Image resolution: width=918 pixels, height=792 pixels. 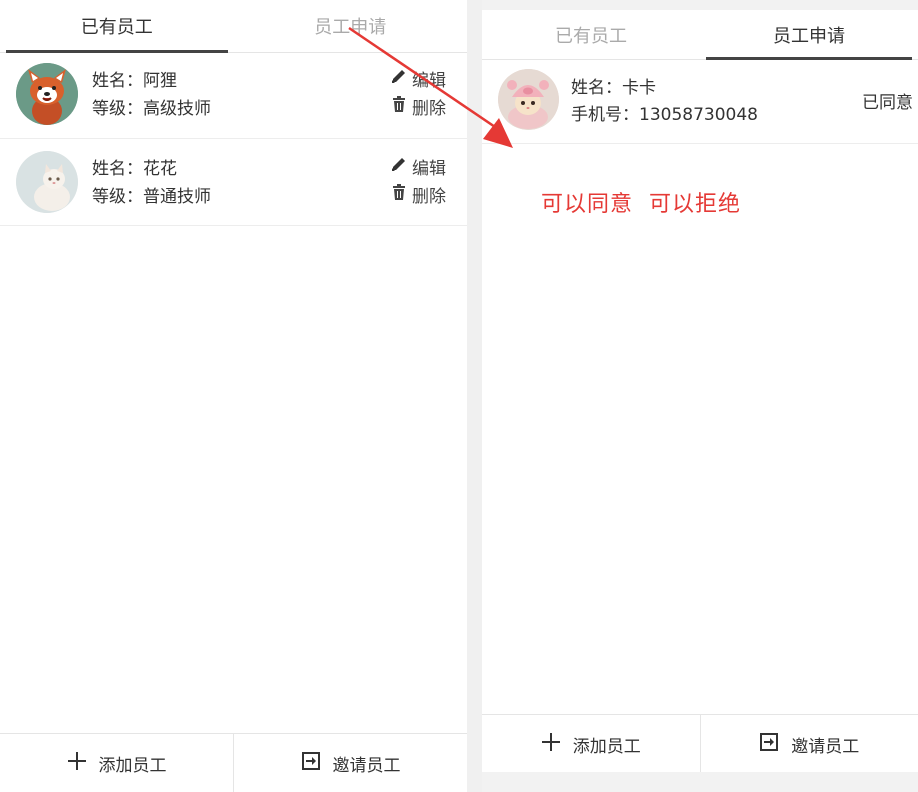 What do you see at coordinates (151, 197) in the screenshot?
I see `employee-level: 等级：普通技师` at bounding box center [151, 197].